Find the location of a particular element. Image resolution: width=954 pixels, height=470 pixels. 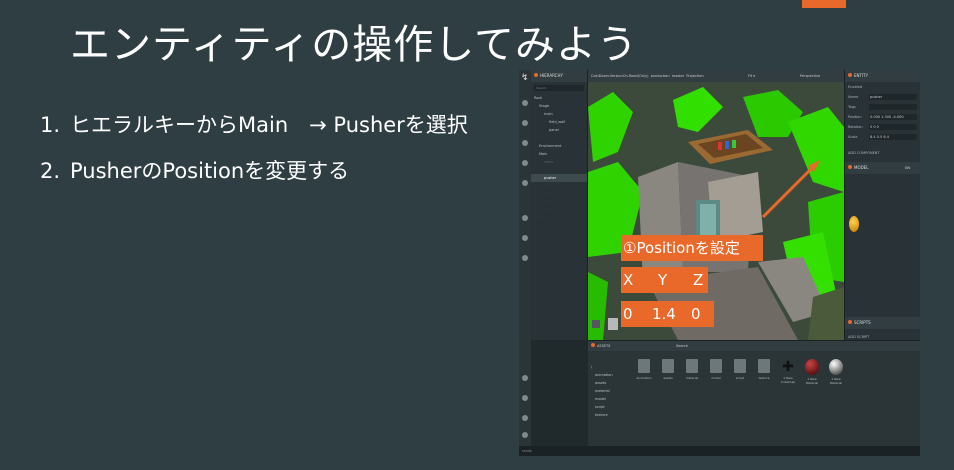

asset-cubemap: ✚ 1 New Cubemap is located at coordinates (788, 371).